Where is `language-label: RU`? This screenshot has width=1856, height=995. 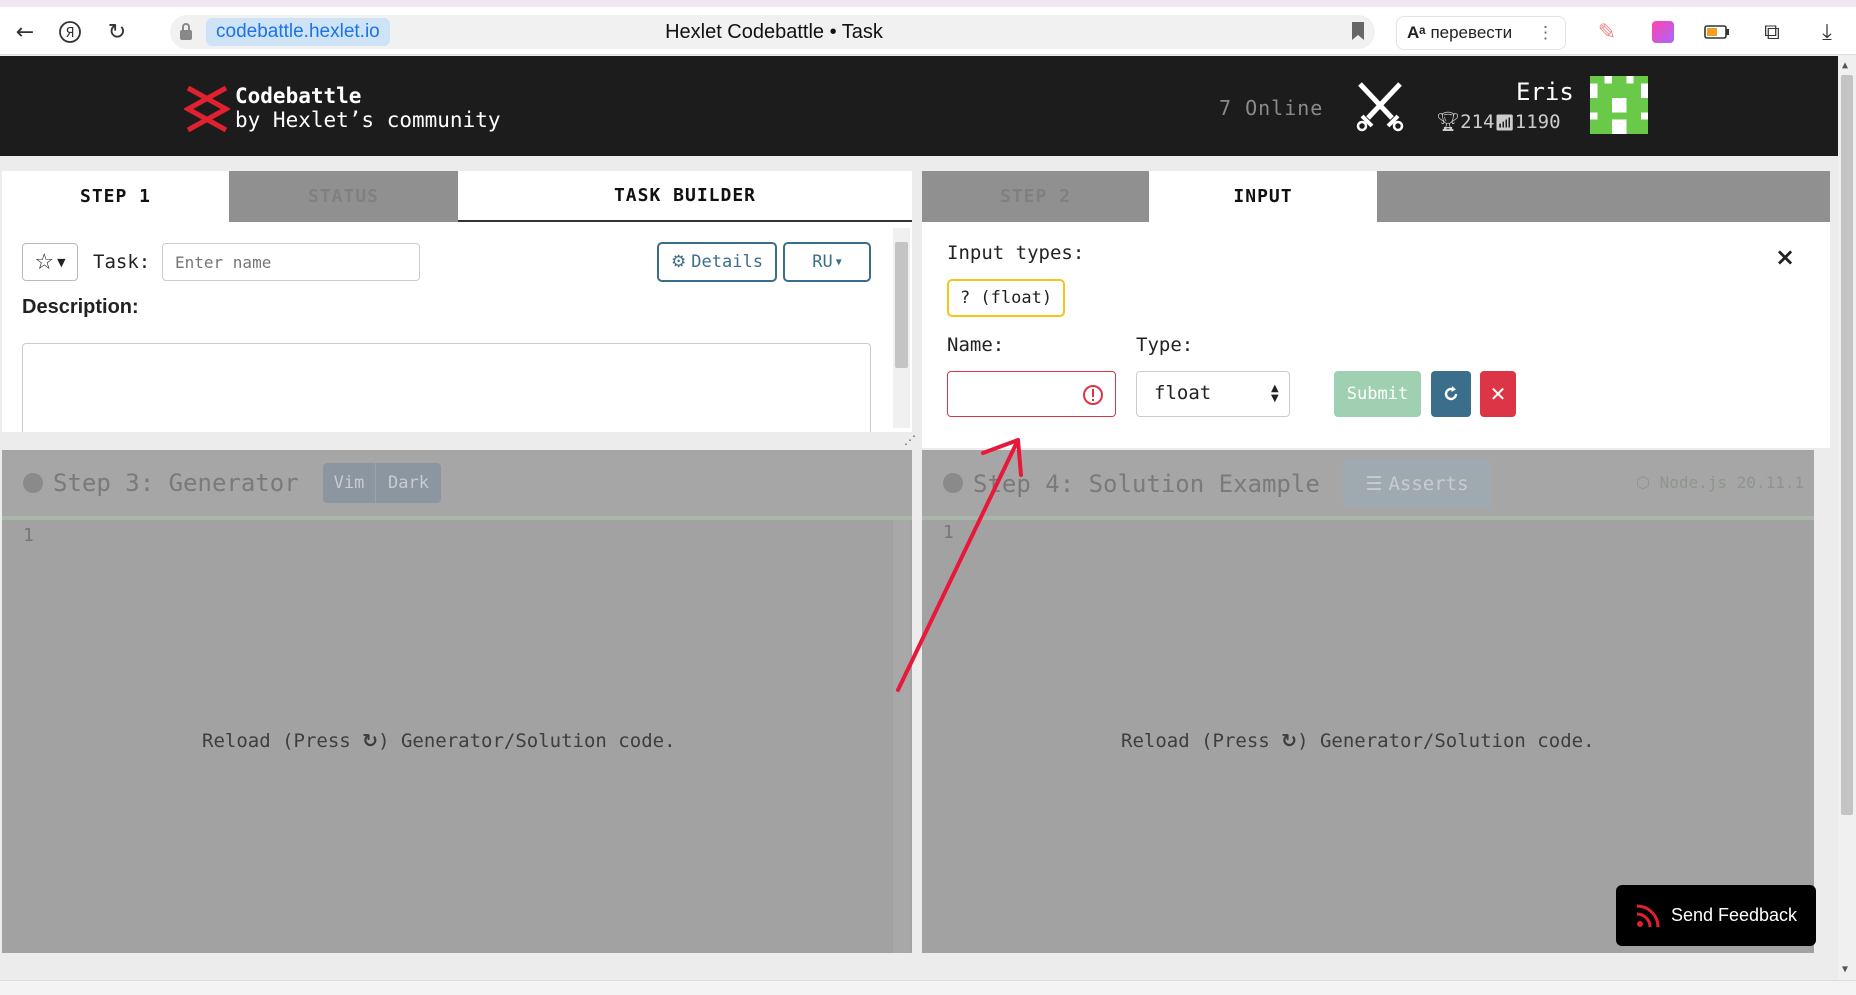 language-label: RU is located at coordinates (822, 262).